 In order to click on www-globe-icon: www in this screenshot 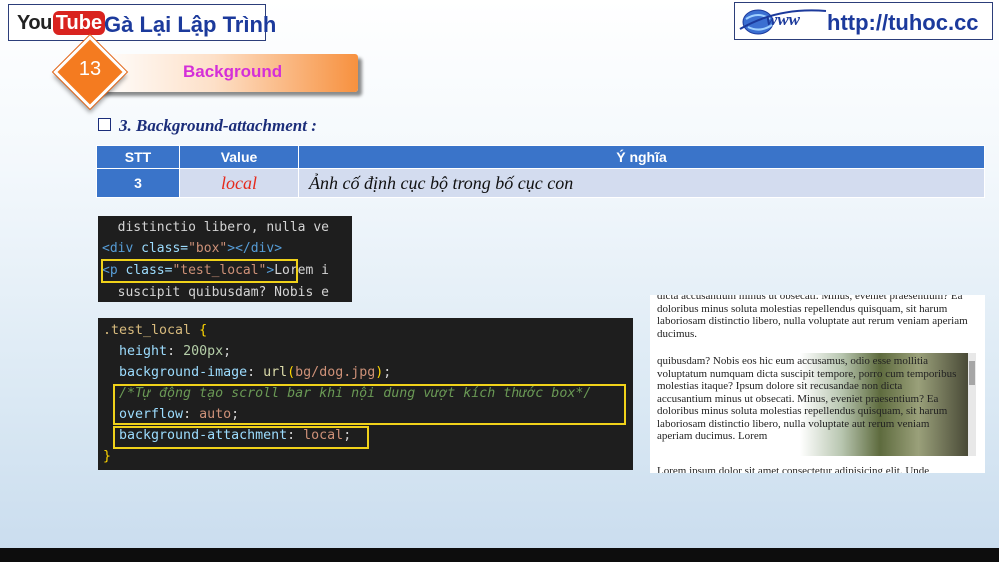, I will do `click(783, 22)`.